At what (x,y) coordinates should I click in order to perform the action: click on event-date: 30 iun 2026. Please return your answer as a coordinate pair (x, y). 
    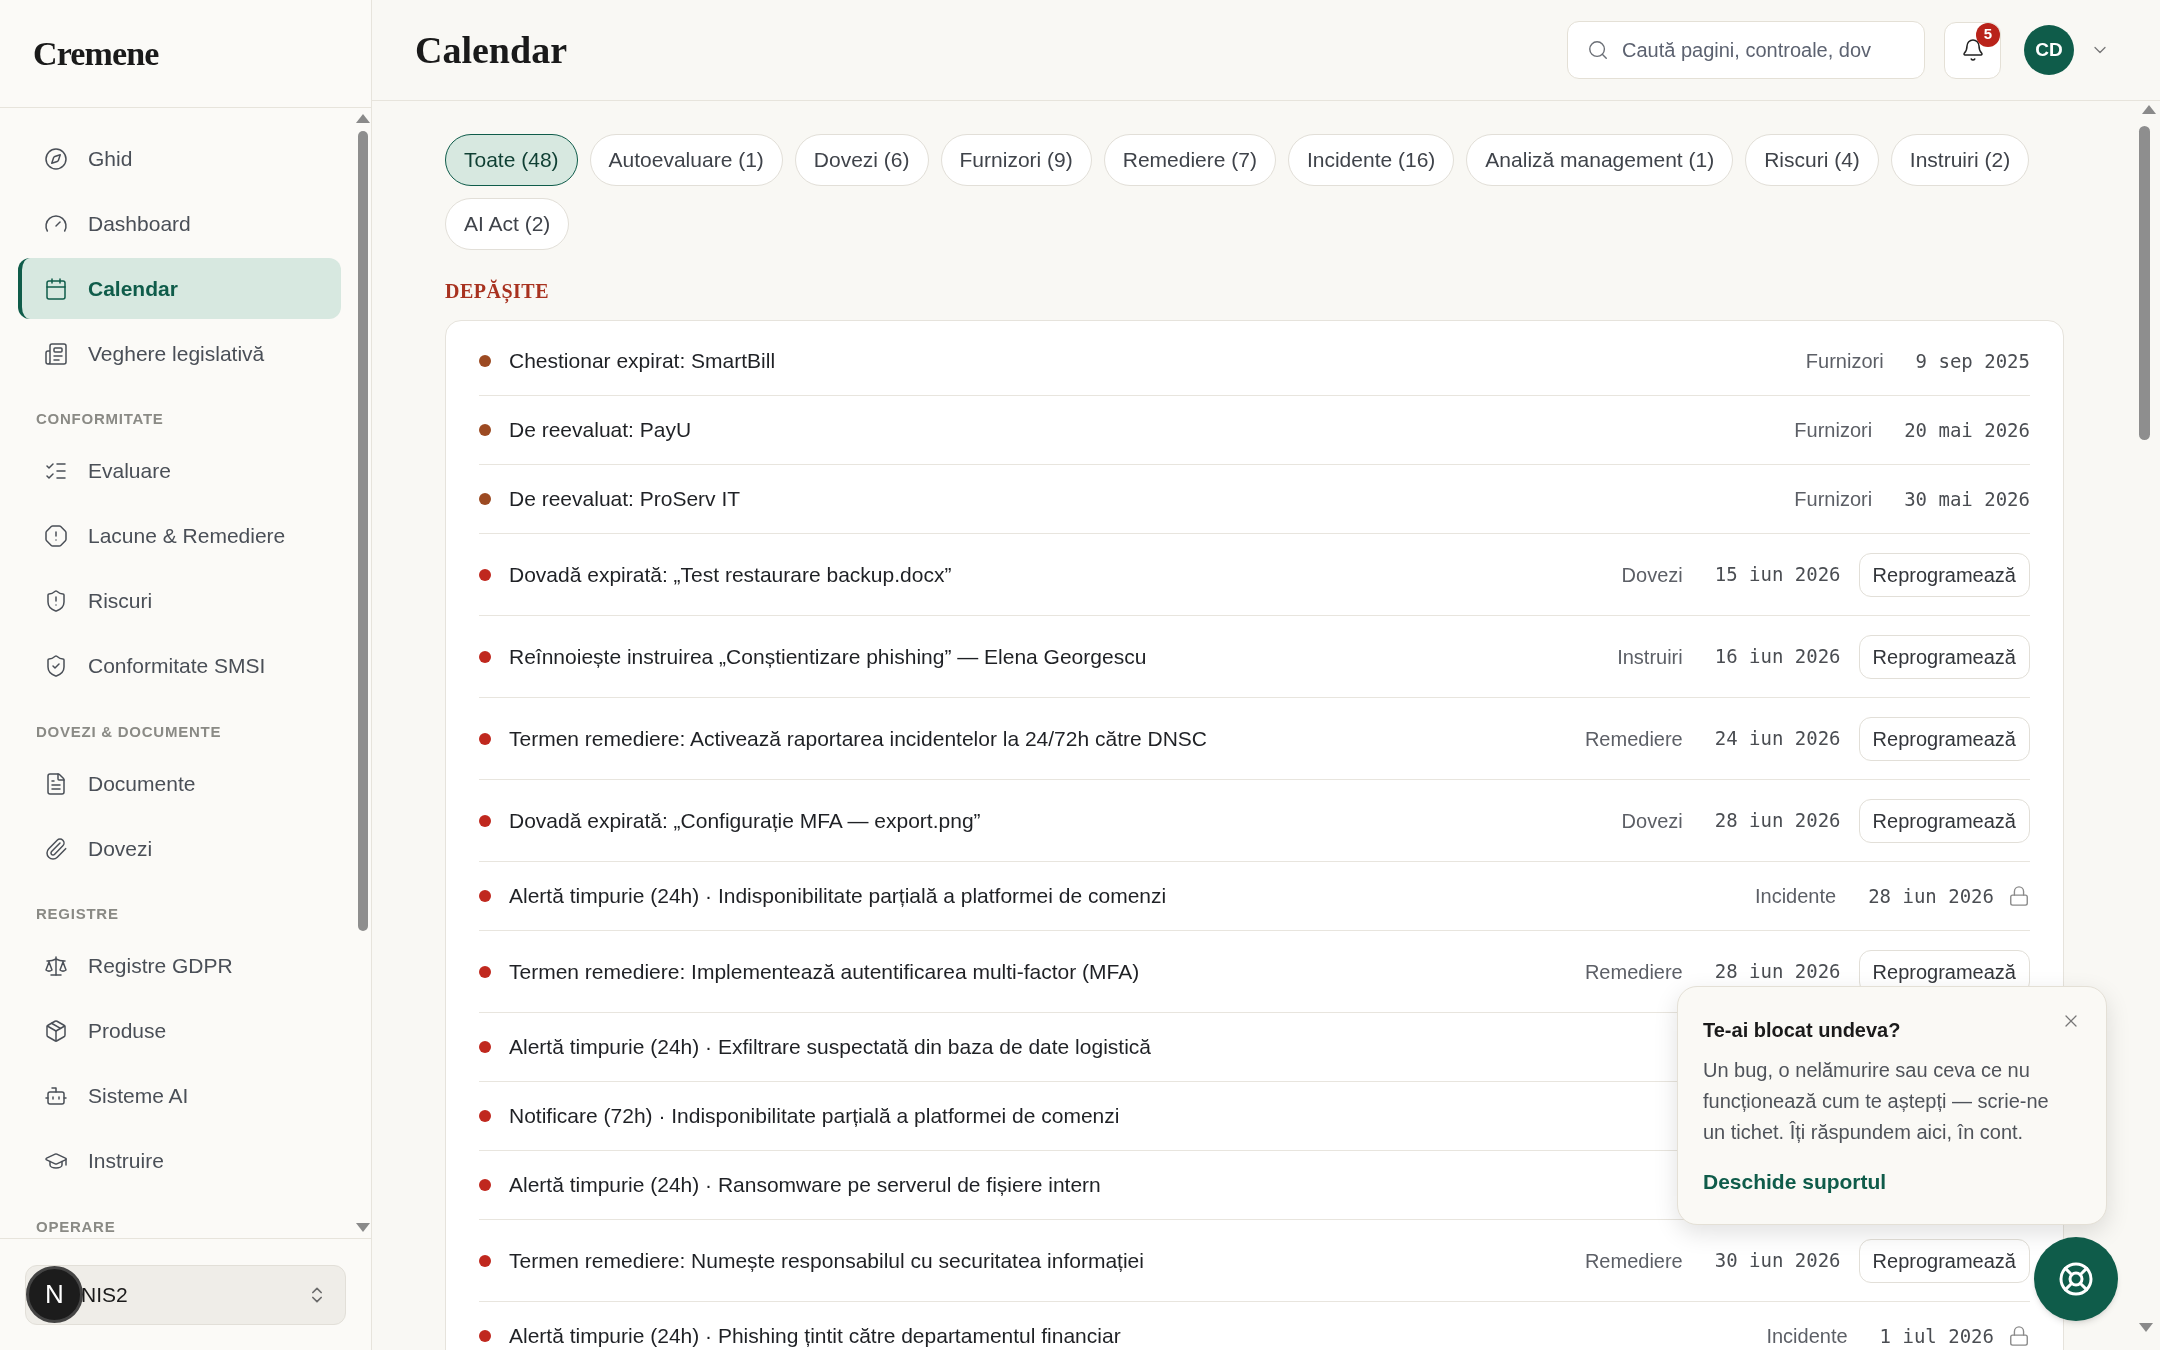
    Looking at the image, I should click on (1777, 1261).